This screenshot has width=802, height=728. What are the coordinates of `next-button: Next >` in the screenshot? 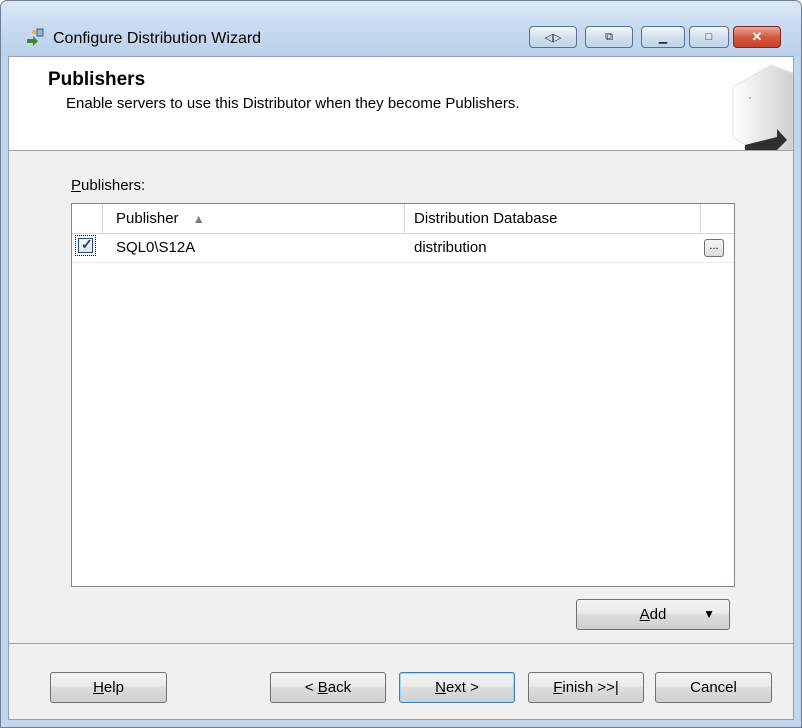 It's located at (457, 687).